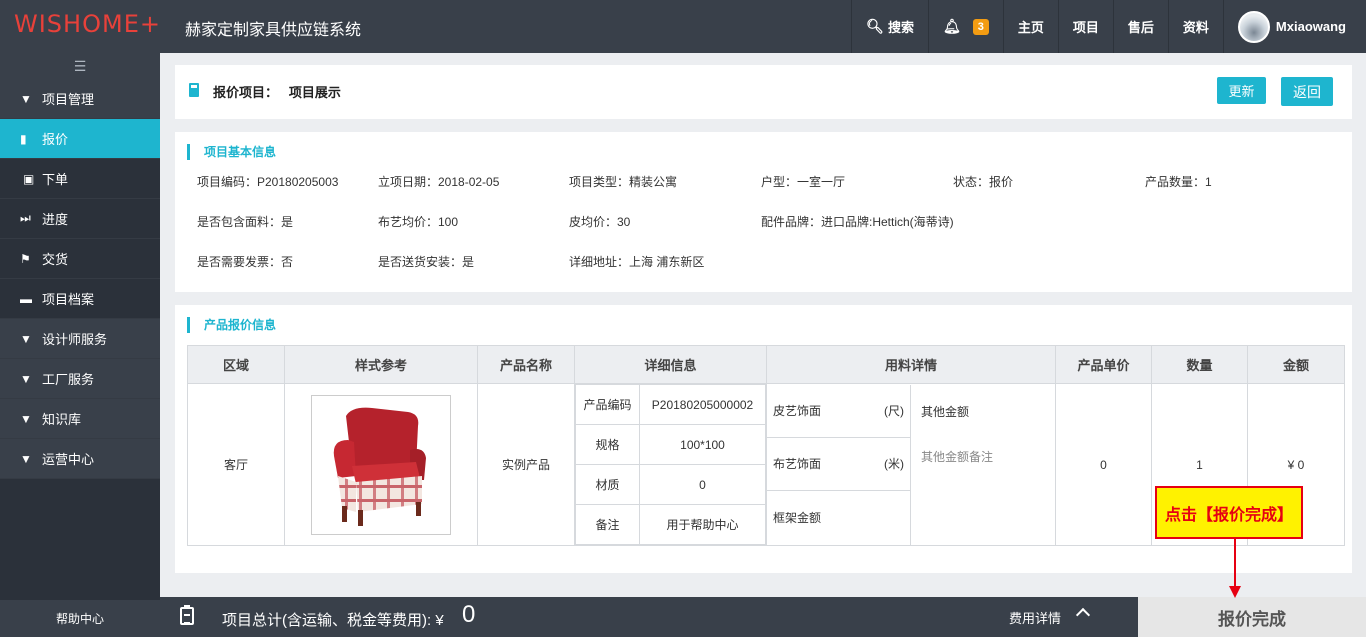  What do you see at coordinates (526, 464) in the screenshot?
I see `cell-product-name: 实例产品` at bounding box center [526, 464].